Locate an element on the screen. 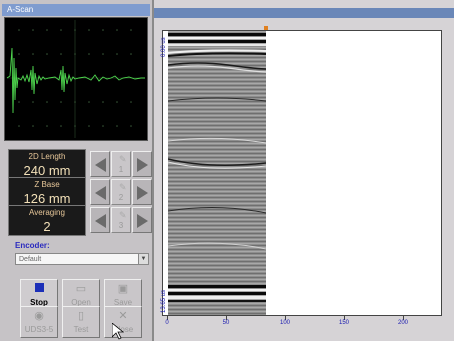 This screenshot has width=454, height=341. zbase-label: Z Base is located at coordinates (47, 184).